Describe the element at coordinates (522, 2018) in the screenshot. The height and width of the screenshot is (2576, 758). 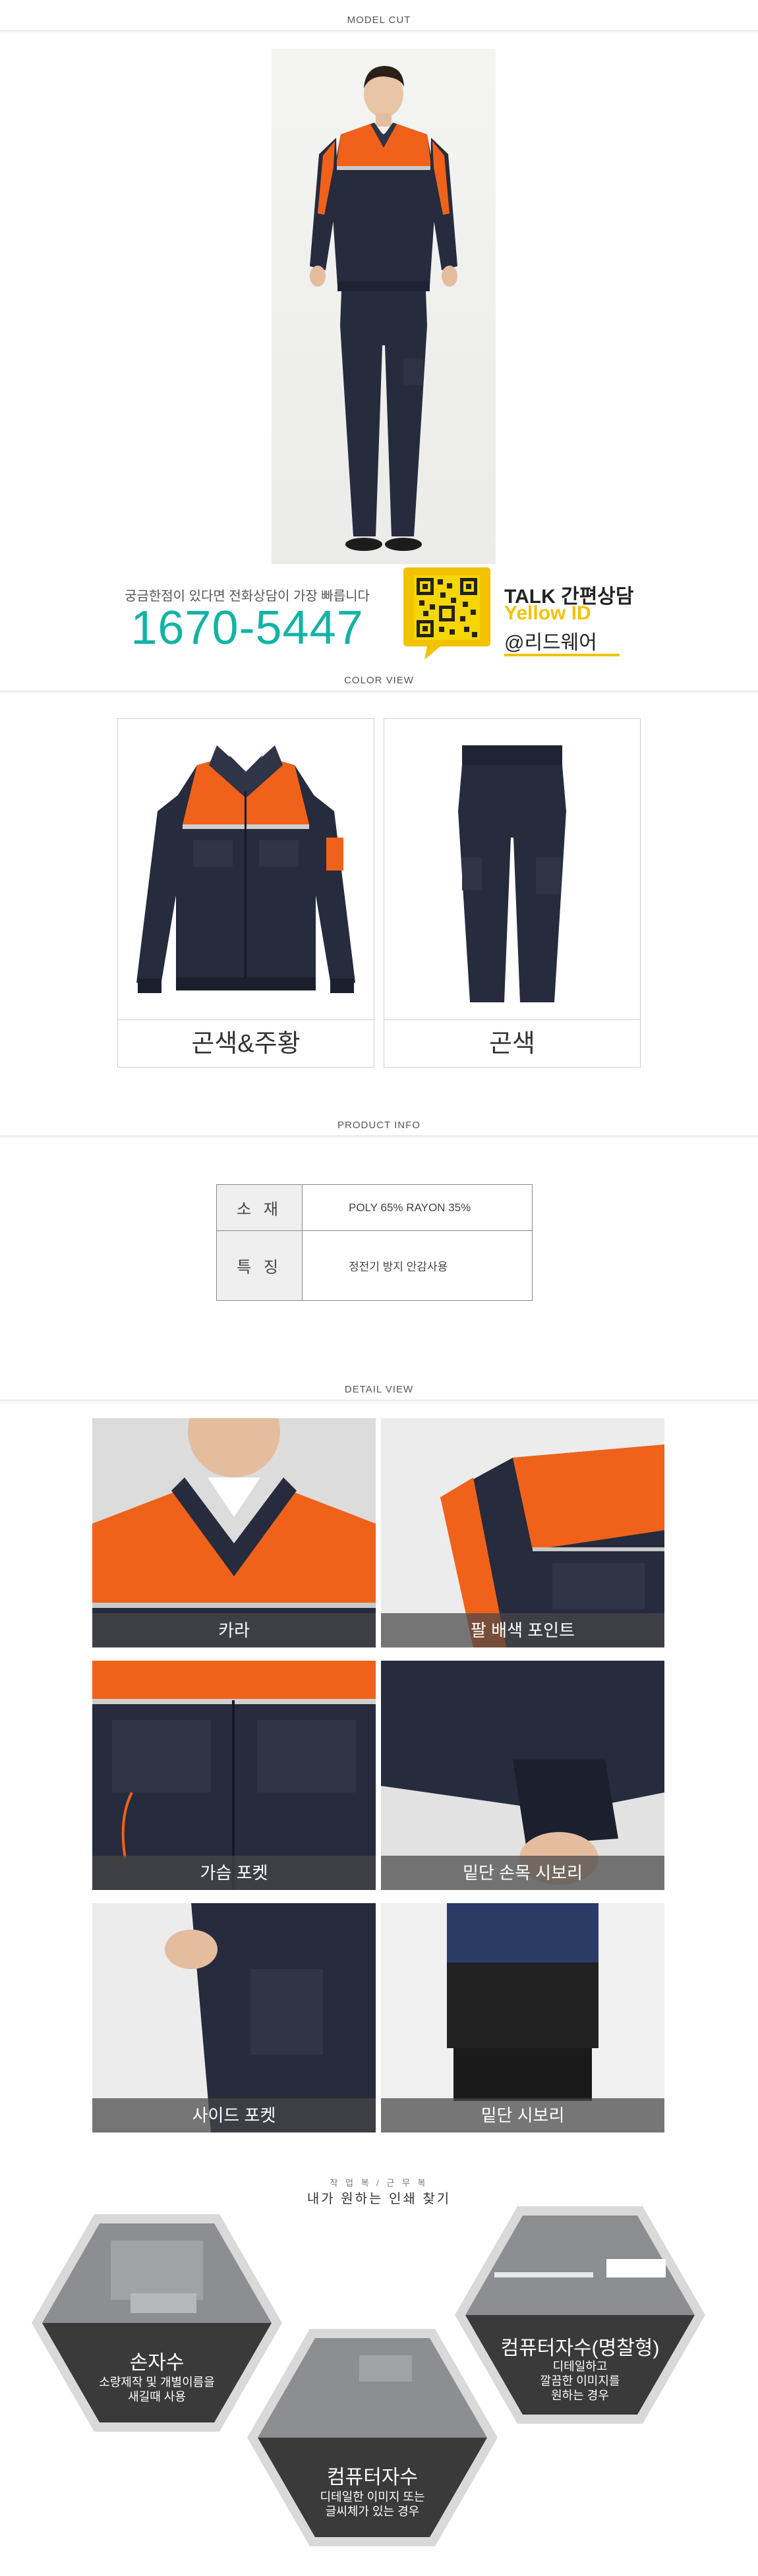
I see `detail-hem-rib: 밑단 시보리` at that location.